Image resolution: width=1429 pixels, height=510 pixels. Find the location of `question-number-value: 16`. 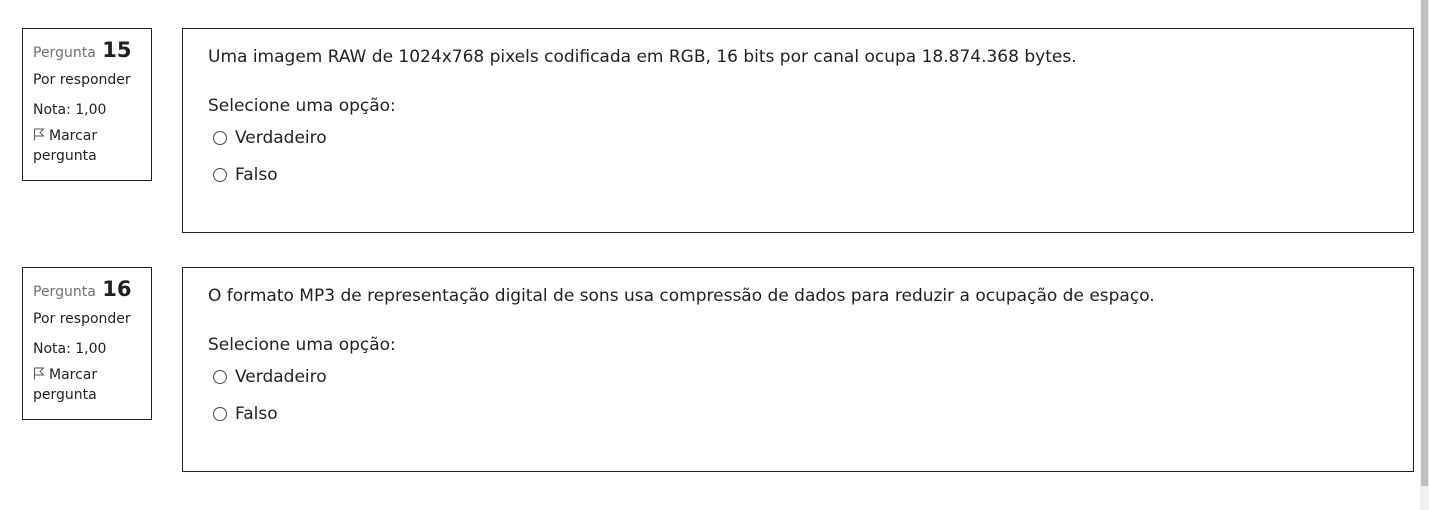

question-number-value: 16 is located at coordinates (117, 289).